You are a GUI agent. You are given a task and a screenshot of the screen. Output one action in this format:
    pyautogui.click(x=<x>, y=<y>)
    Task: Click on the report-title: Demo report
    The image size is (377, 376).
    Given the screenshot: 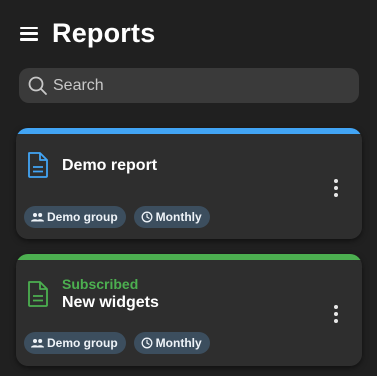 What is the action you would take?
    pyautogui.click(x=110, y=165)
    